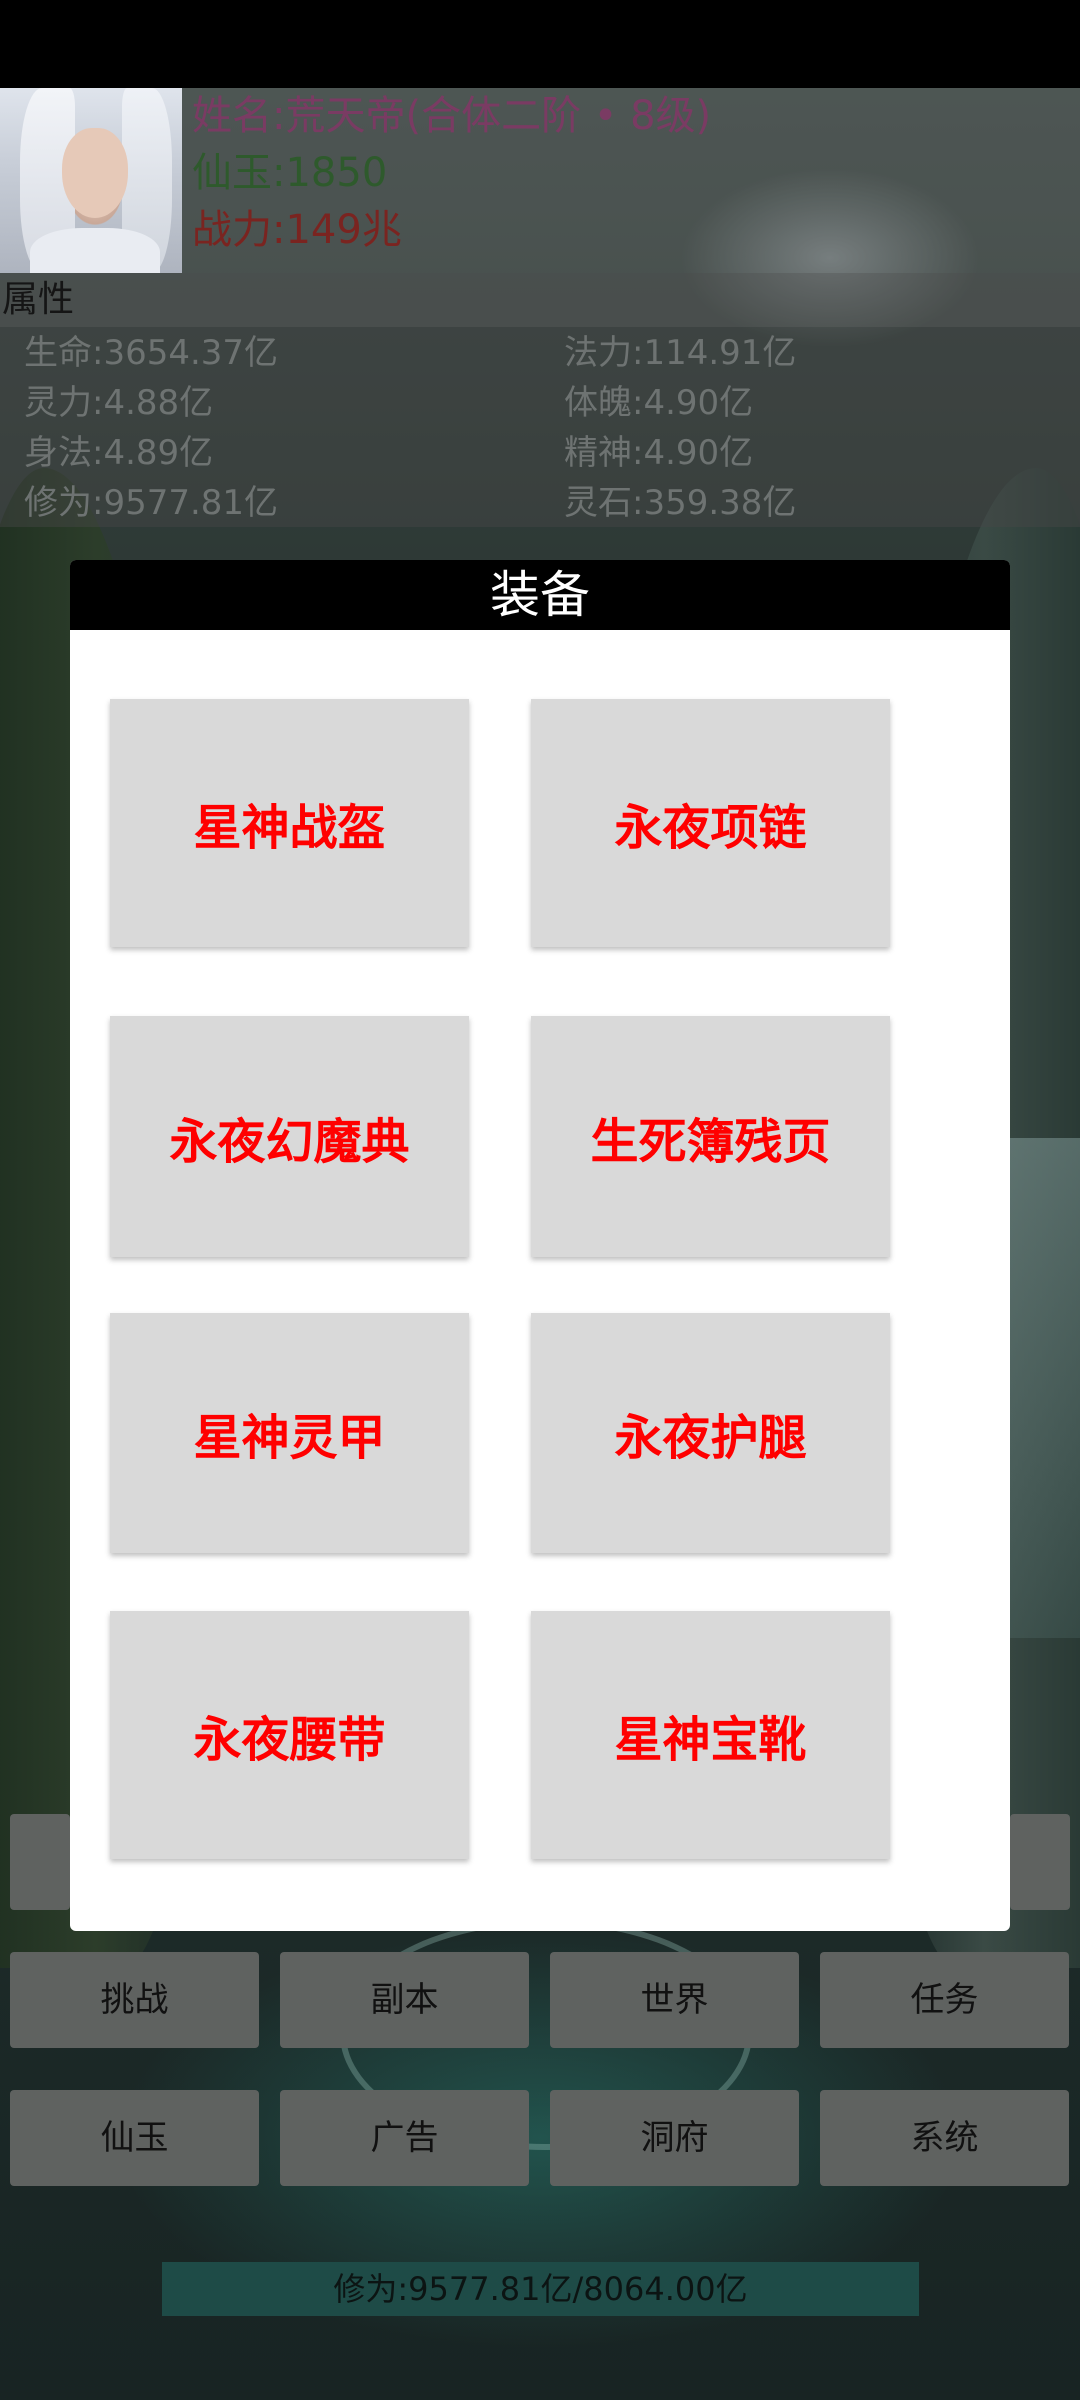 Image resolution: width=1080 pixels, height=2400 pixels. What do you see at coordinates (1040, 1388) in the screenshot?
I see `waterfall-art` at bounding box center [1040, 1388].